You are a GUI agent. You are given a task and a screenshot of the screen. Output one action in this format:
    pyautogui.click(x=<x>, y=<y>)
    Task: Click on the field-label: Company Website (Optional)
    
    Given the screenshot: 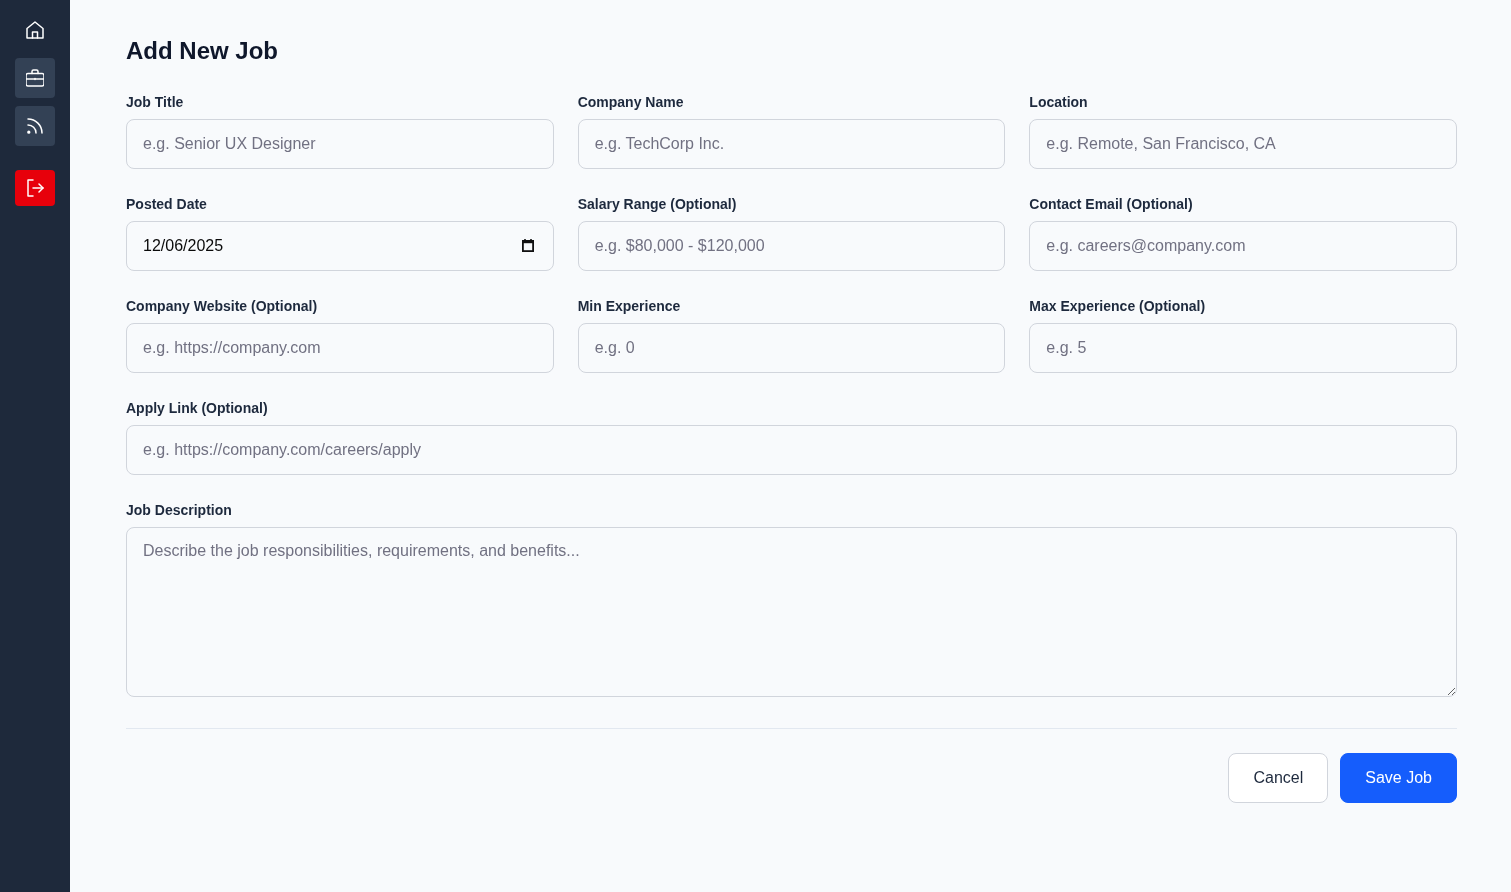 What is the action you would take?
    pyautogui.click(x=222, y=306)
    